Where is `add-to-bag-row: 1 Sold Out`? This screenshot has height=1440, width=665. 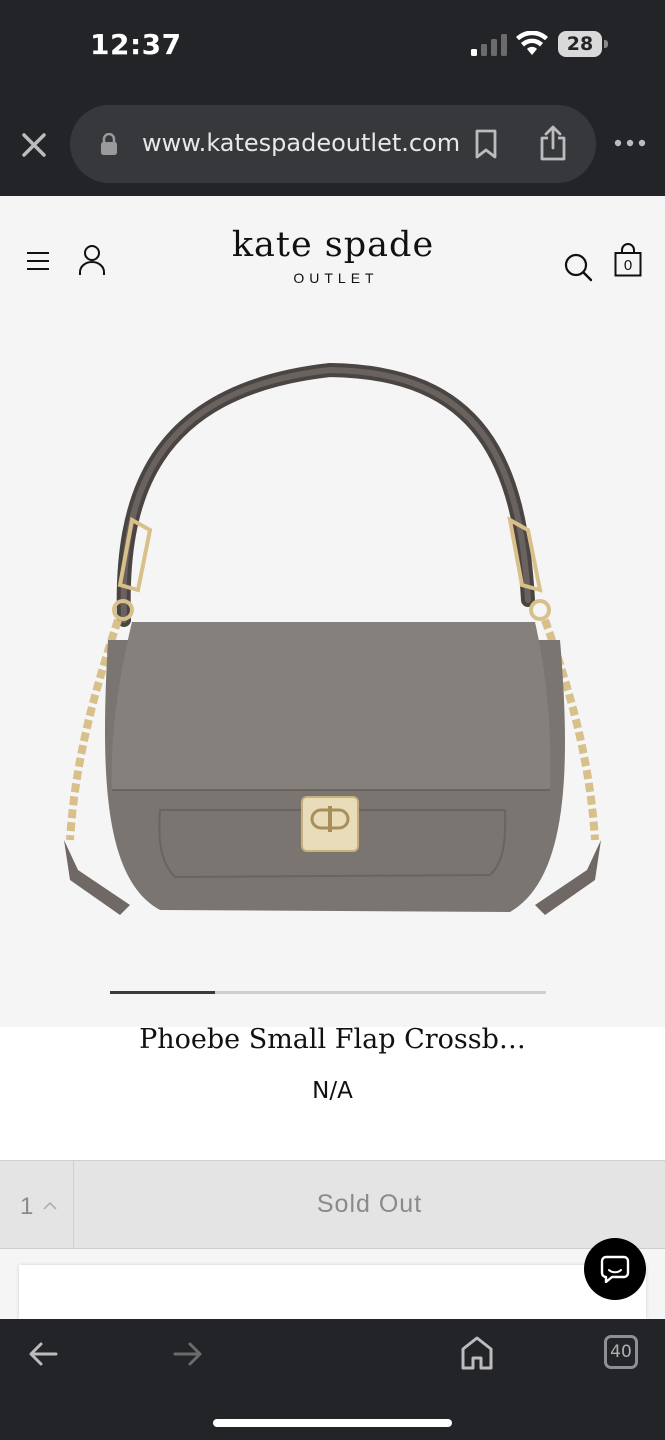
add-to-bag-row: 1 Sold Out is located at coordinates (332, 1204).